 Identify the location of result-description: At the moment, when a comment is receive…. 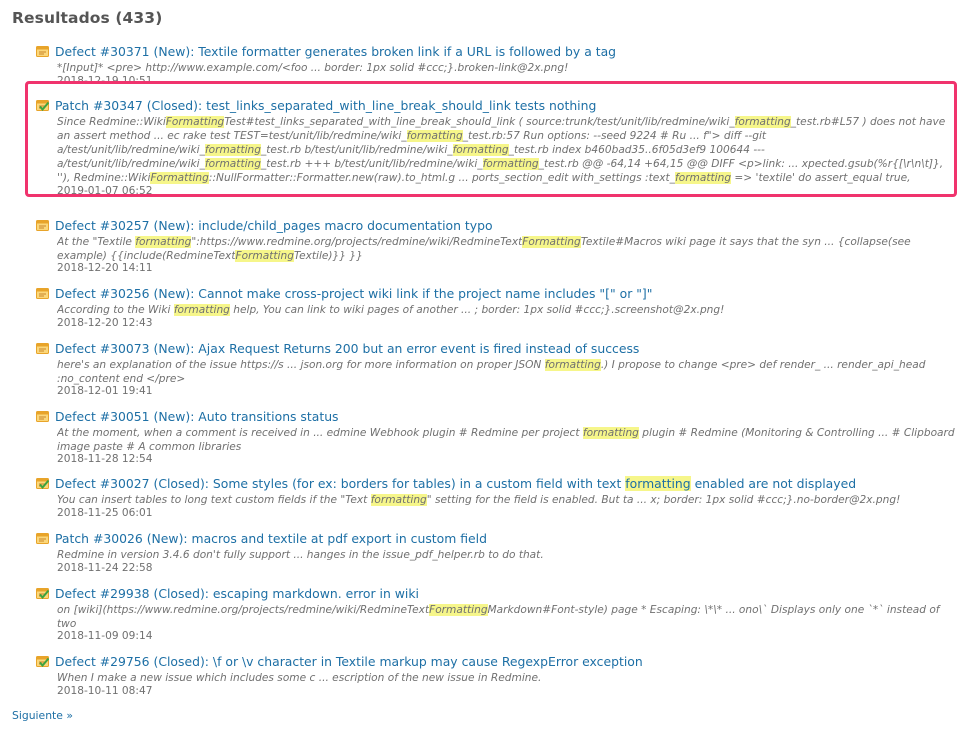
(506, 440).